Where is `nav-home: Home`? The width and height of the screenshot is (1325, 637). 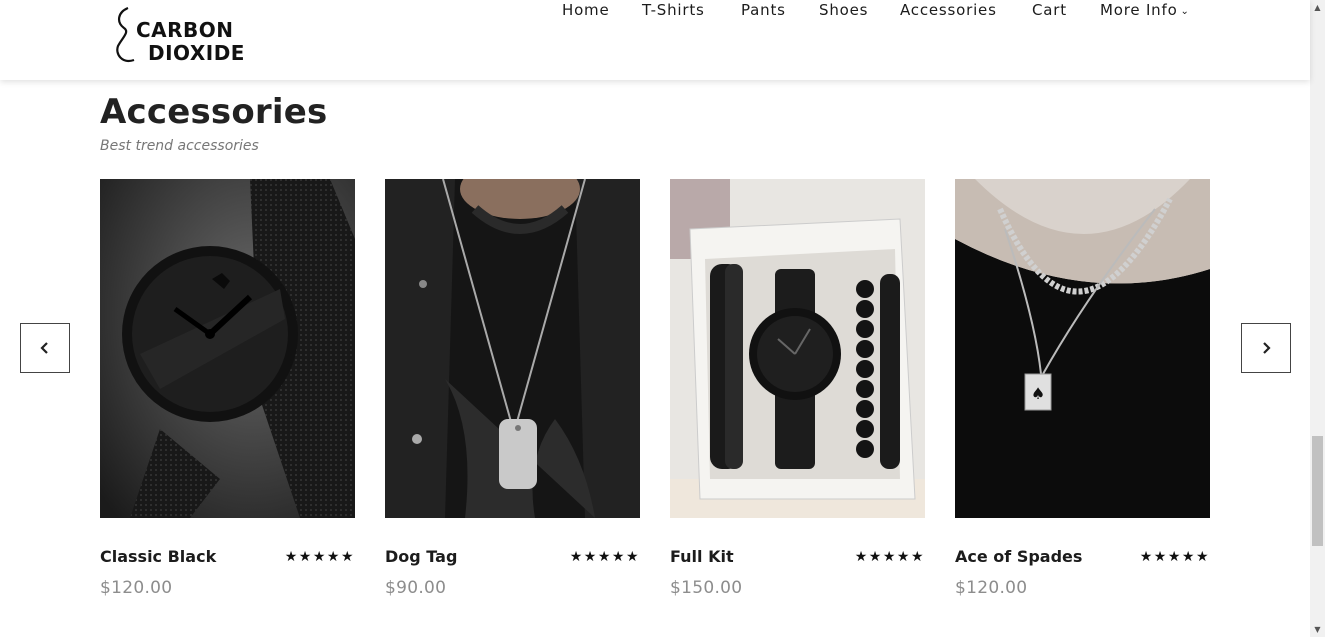 nav-home: Home is located at coordinates (586, 10).